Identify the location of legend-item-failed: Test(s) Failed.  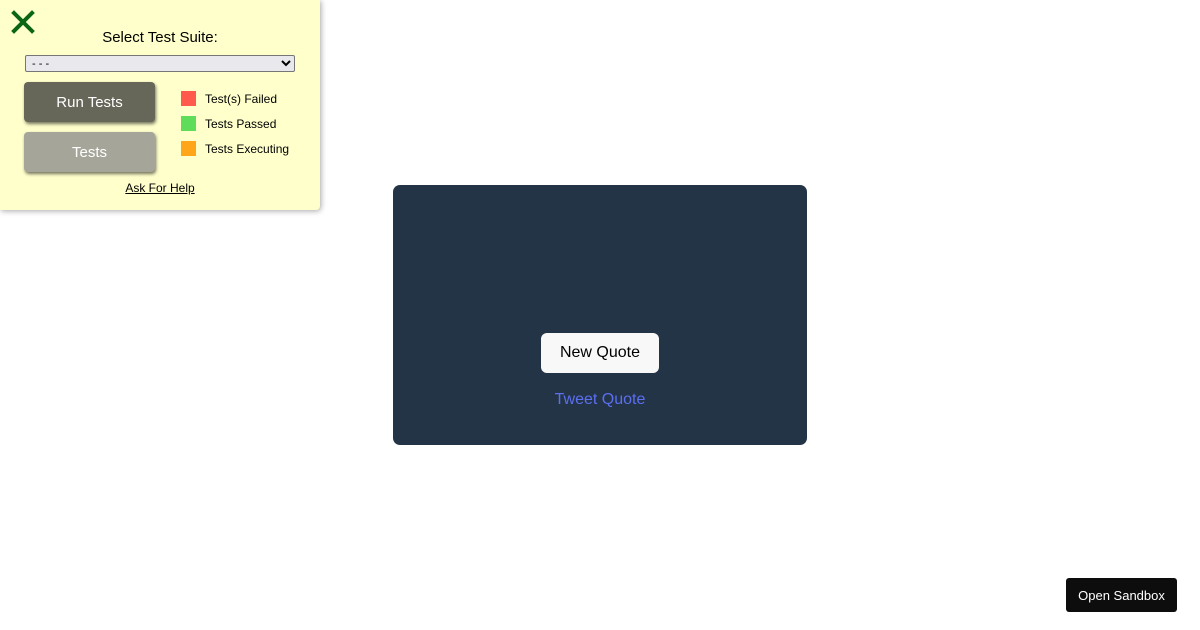
(235, 98).